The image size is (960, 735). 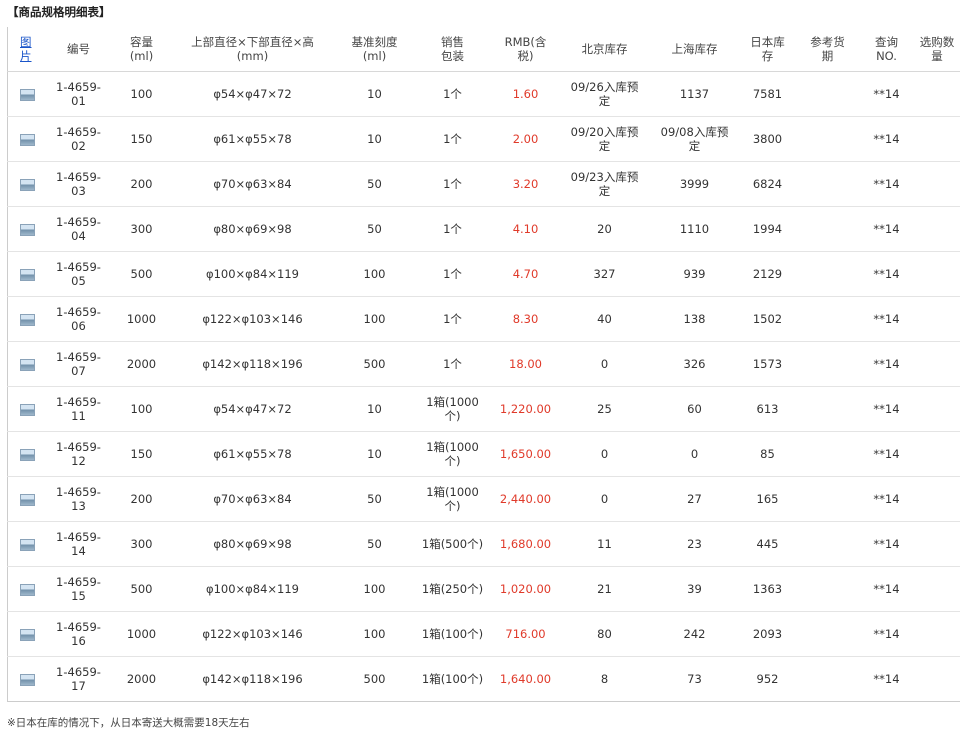 What do you see at coordinates (767, 679) in the screenshot?
I see `japan-stock-cell: 952` at bounding box center [767, 679].